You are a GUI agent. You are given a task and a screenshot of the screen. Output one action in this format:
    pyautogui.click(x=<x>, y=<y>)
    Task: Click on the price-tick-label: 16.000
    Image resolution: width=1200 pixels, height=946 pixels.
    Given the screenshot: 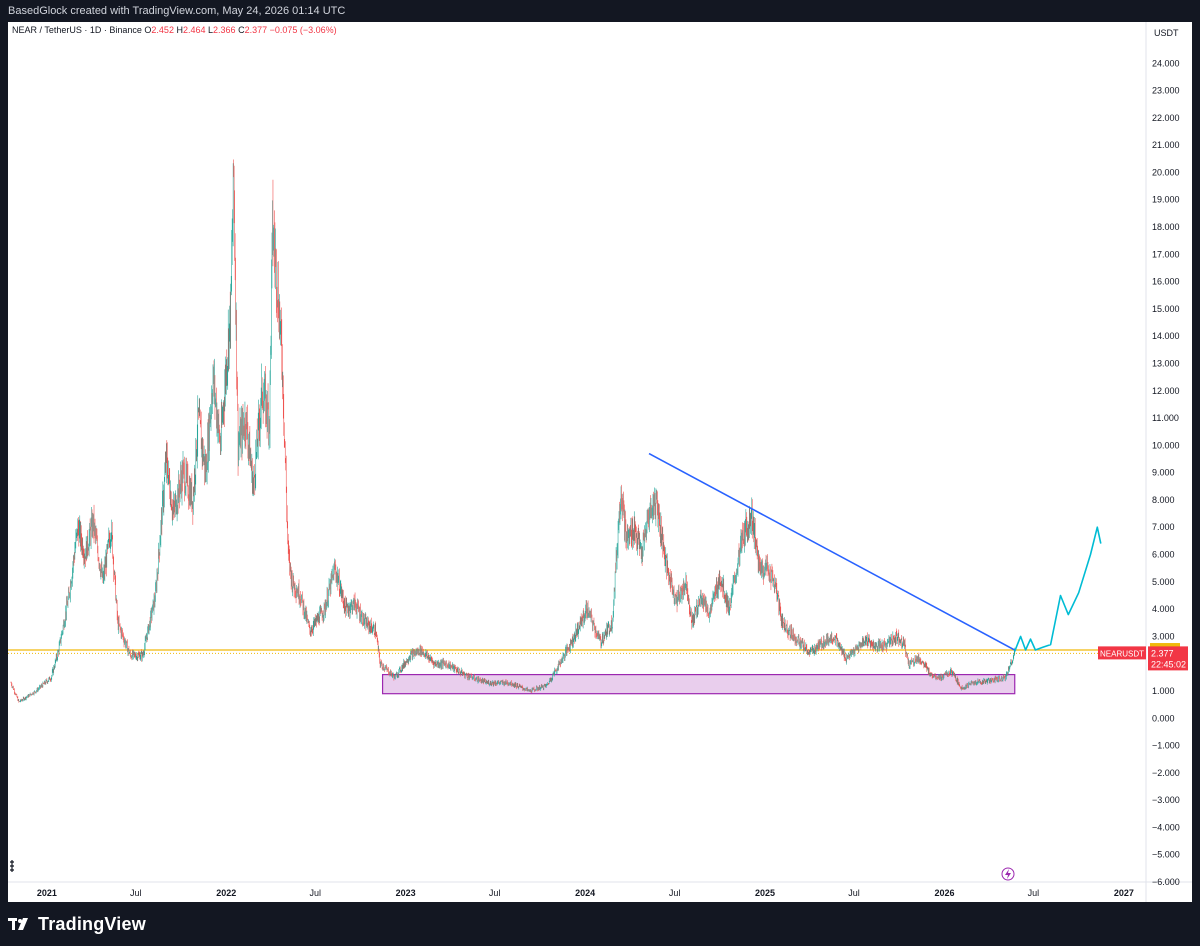 What is the action you would take?
    pyautogui.click(x=1166, y=282)
    